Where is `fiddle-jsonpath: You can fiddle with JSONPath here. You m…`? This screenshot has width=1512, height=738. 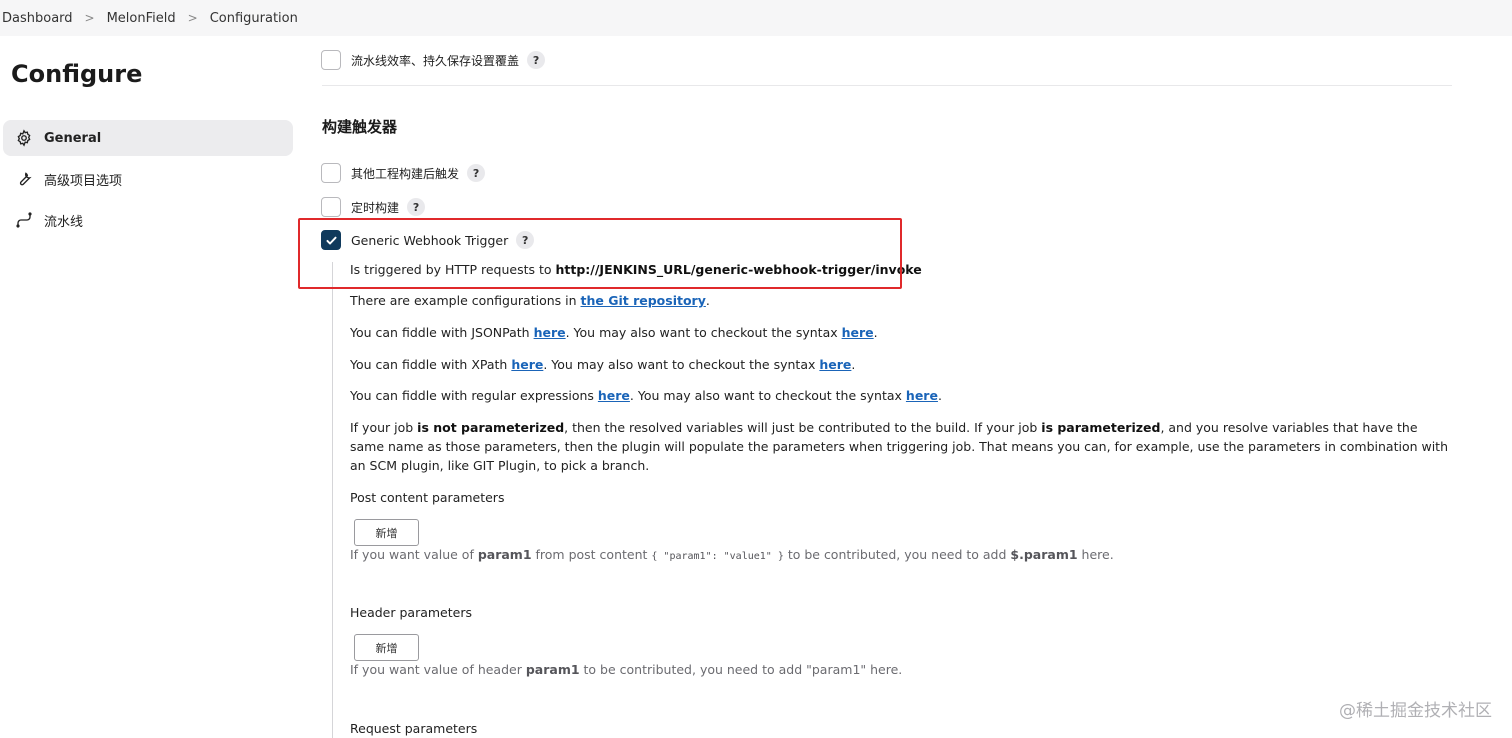
fiddle-jsonpath: You can fiddle with JSONPath here. You m… is located at coordinates (614, 332).